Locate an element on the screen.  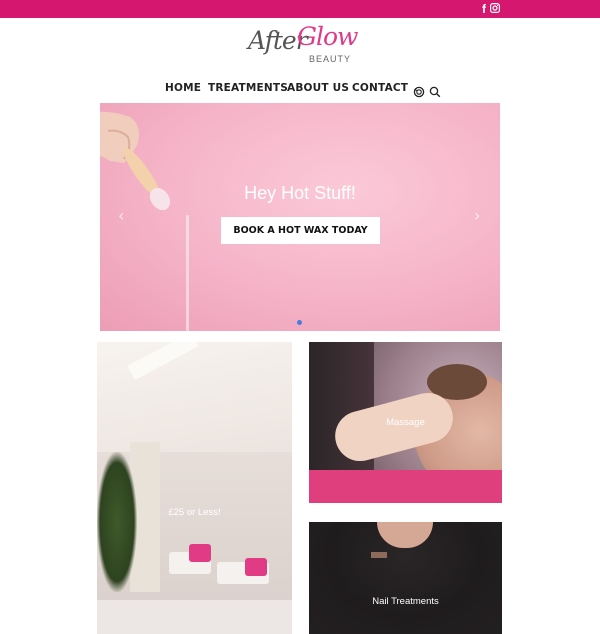
tile-label: £25 or Less! is located at coordinates (194, 512).